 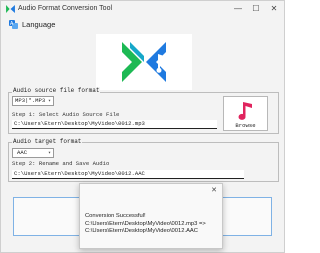 What do you see at coordinates (128, 174) in the screenshot?
I see `target-path-field: C:\Users\Etern\Desktop\MyVideo\0012.AAC` at bounding box center [128, 174].